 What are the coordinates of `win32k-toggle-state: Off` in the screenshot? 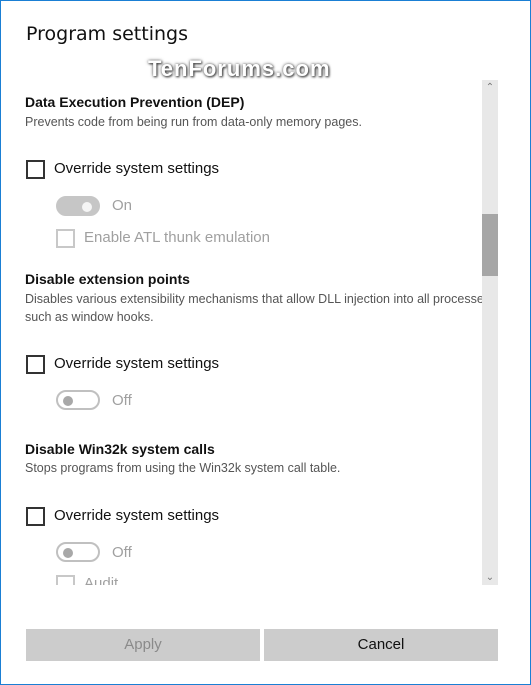 It's located at (122, 552).